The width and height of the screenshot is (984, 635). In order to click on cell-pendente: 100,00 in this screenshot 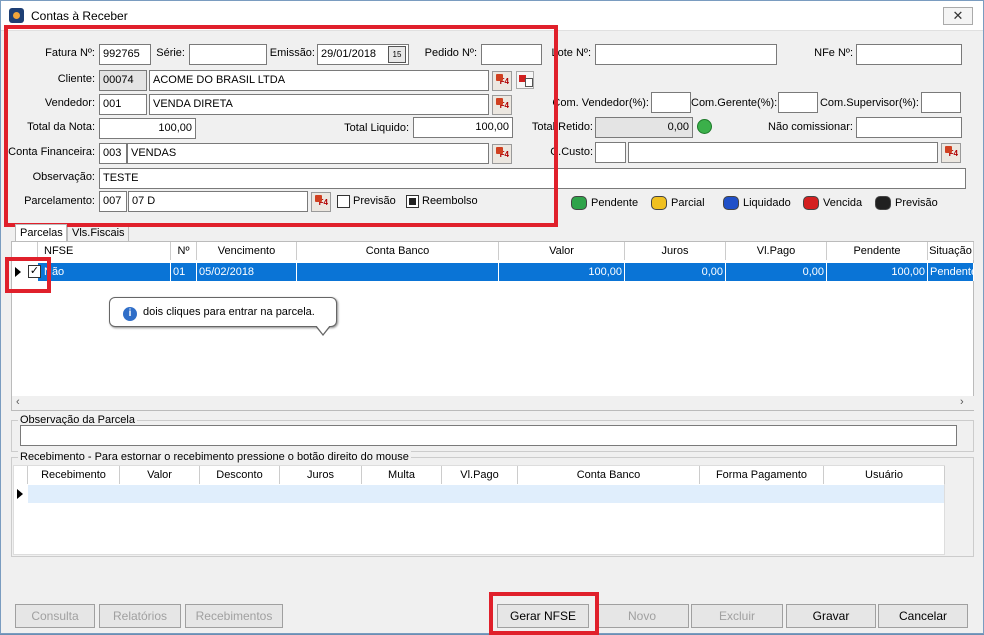, I will do `click(877, 272)`.